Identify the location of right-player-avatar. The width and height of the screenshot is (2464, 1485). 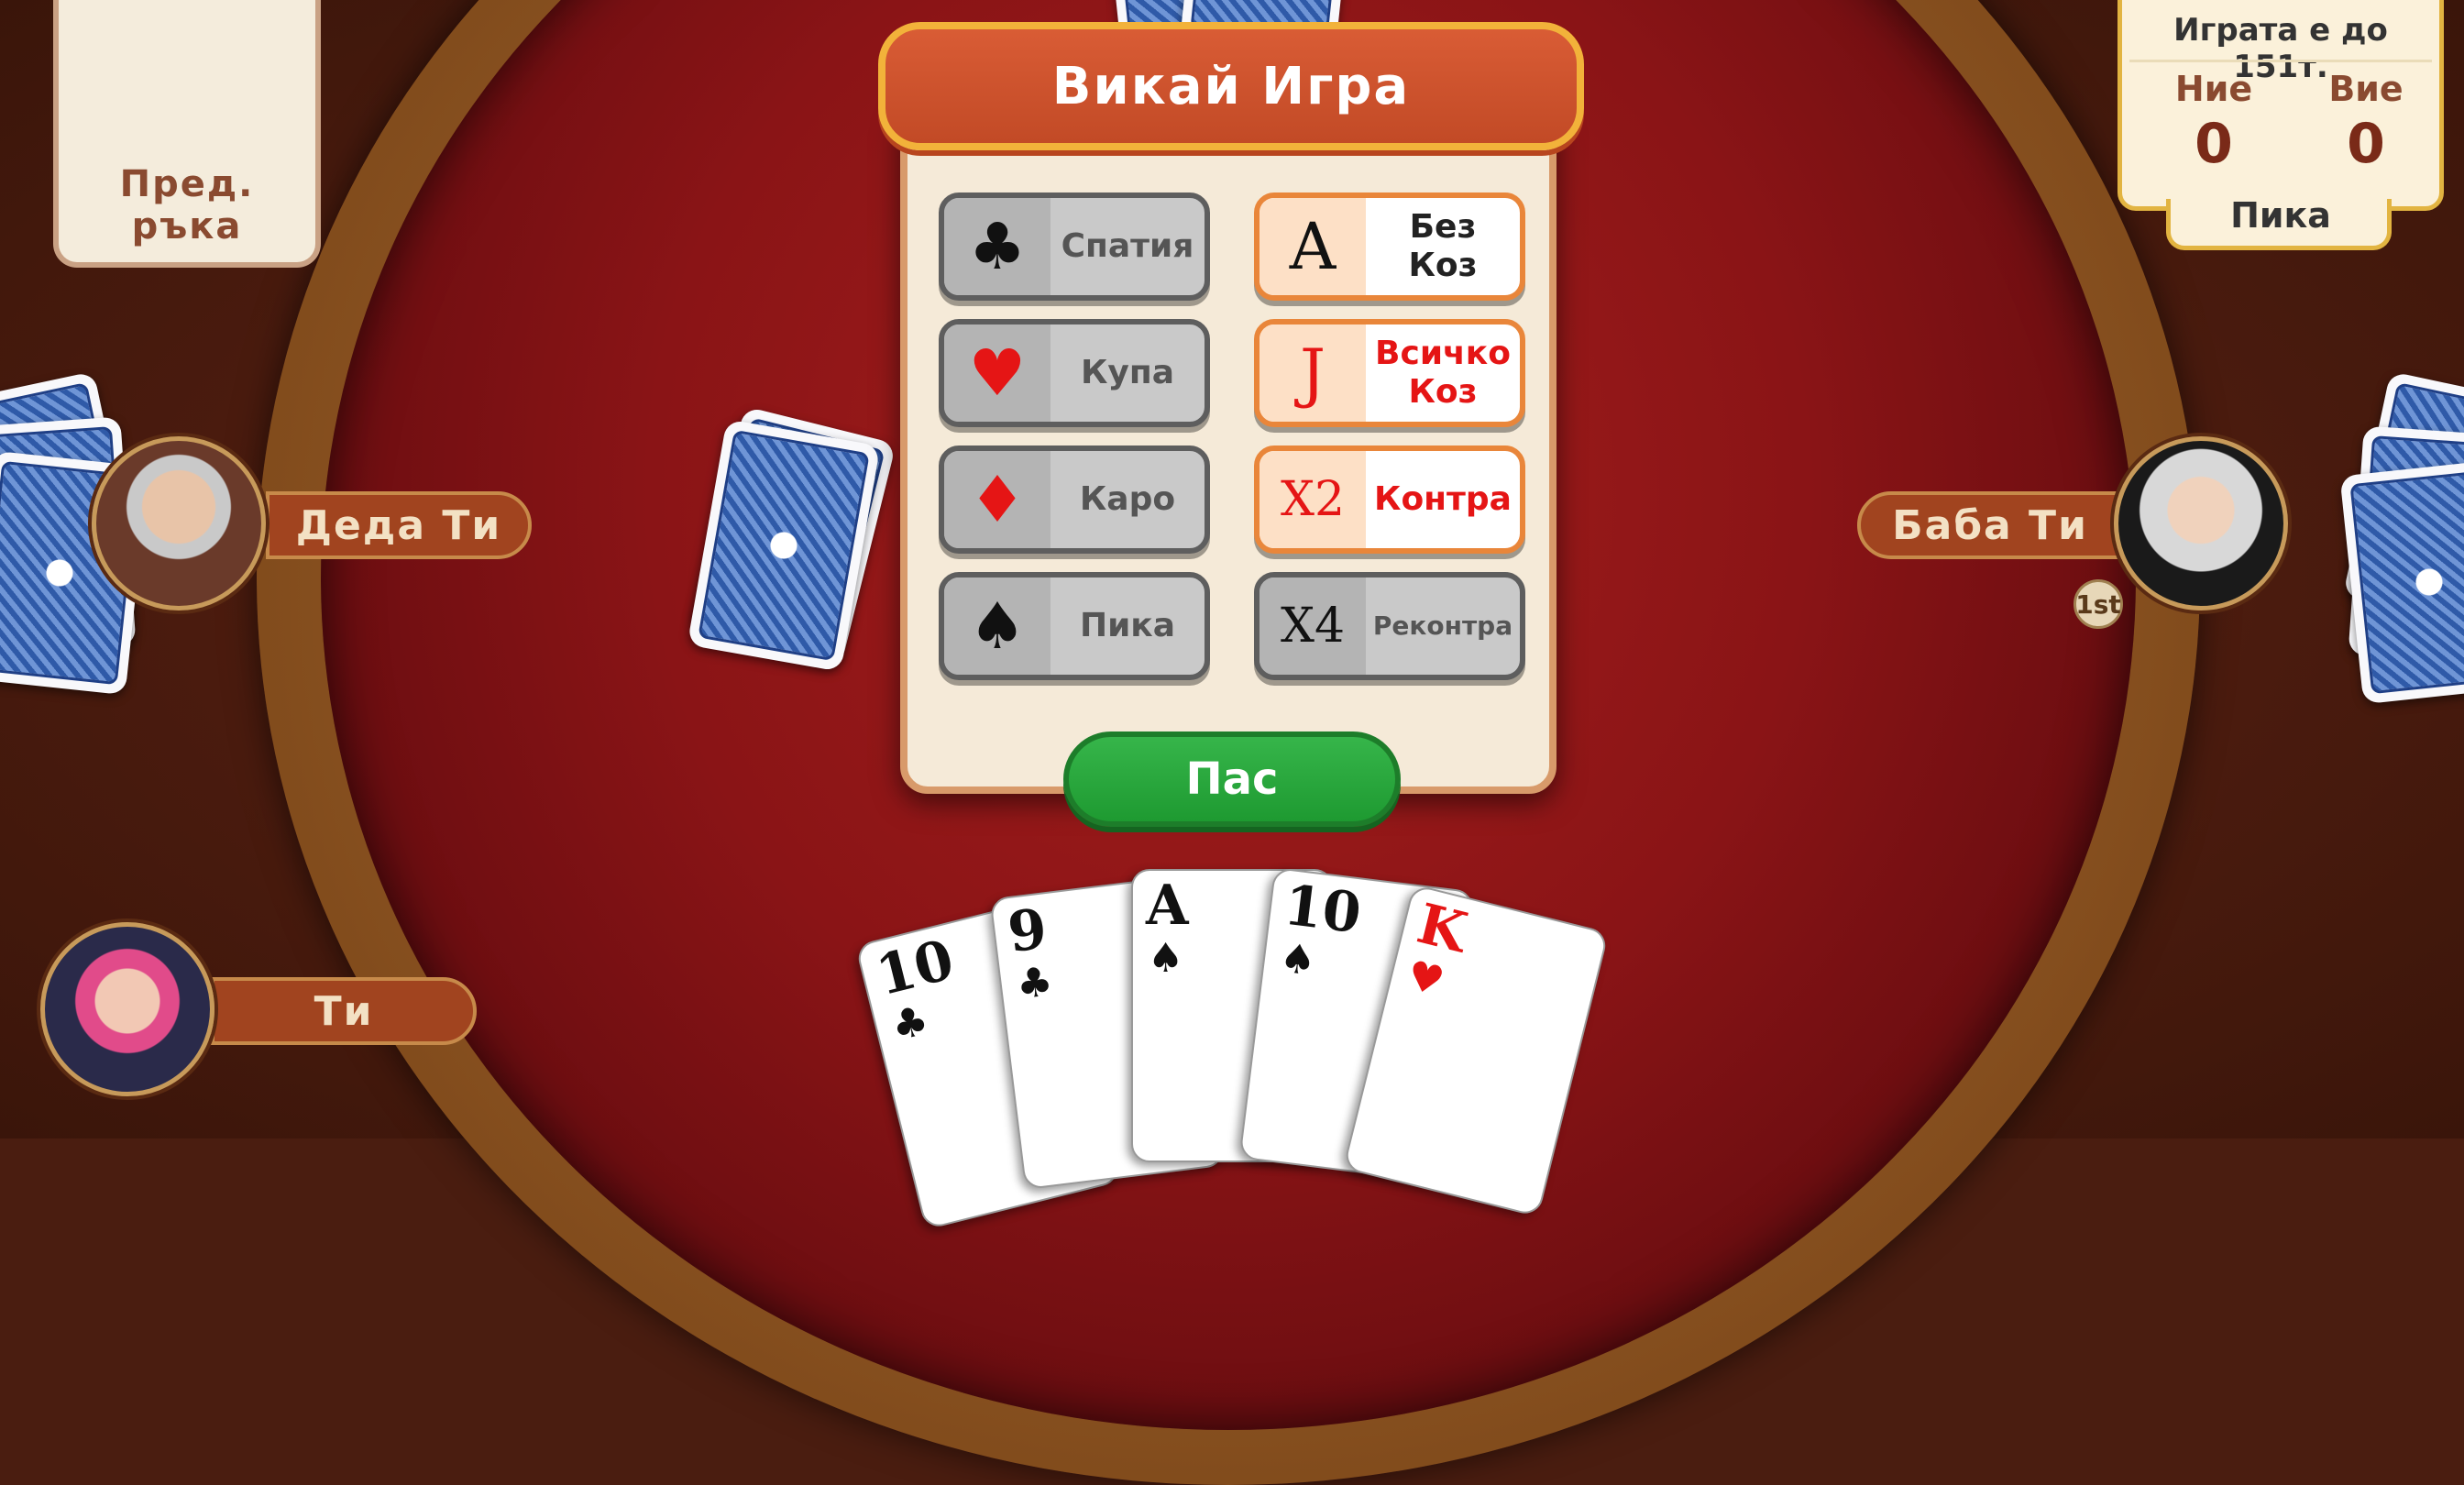
(2201, 523).